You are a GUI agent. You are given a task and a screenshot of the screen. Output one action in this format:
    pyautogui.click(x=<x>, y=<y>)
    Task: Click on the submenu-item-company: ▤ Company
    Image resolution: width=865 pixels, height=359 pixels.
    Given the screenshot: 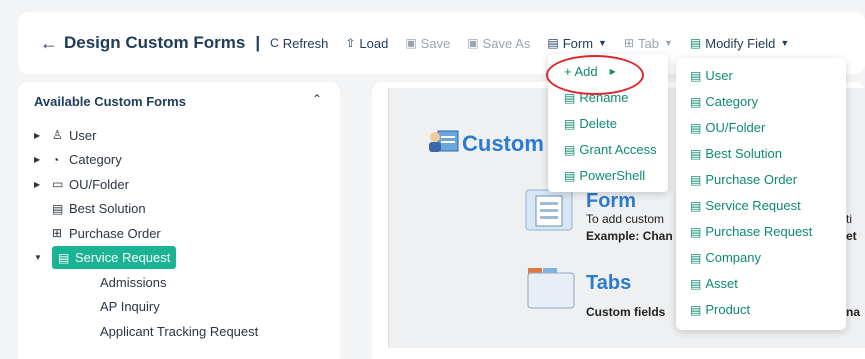 What is the action you would take?
    pyautogui.click(x=725, y=257)
    